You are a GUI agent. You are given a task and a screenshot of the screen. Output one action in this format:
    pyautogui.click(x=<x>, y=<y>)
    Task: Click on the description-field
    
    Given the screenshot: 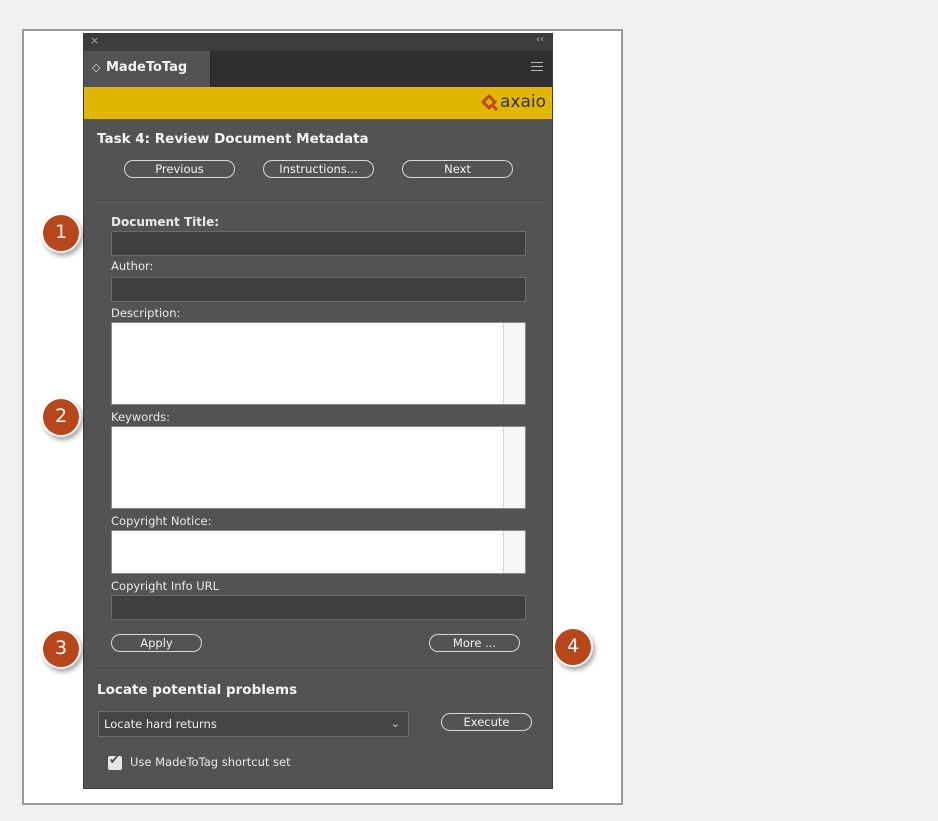 What is the action you would take?
    pyautogui.click(x=318, y=363)
    